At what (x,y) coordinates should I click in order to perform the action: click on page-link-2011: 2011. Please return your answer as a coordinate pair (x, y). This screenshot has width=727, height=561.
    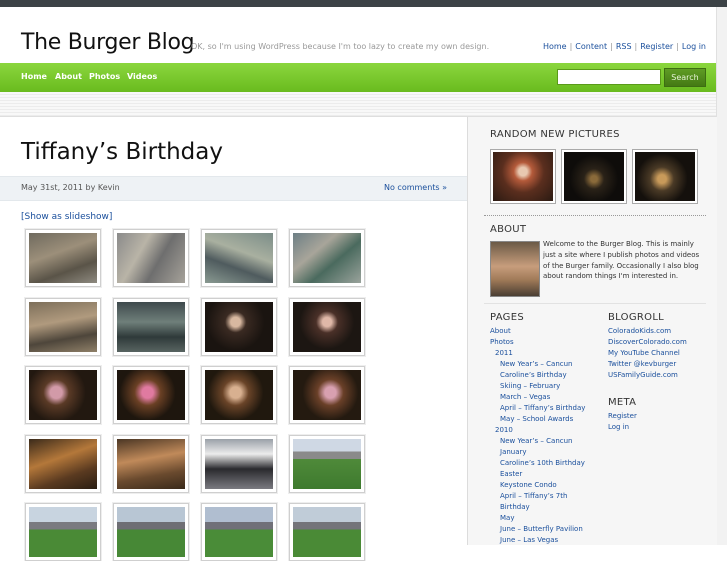
    Looking at the image, I should click on (537, 353).